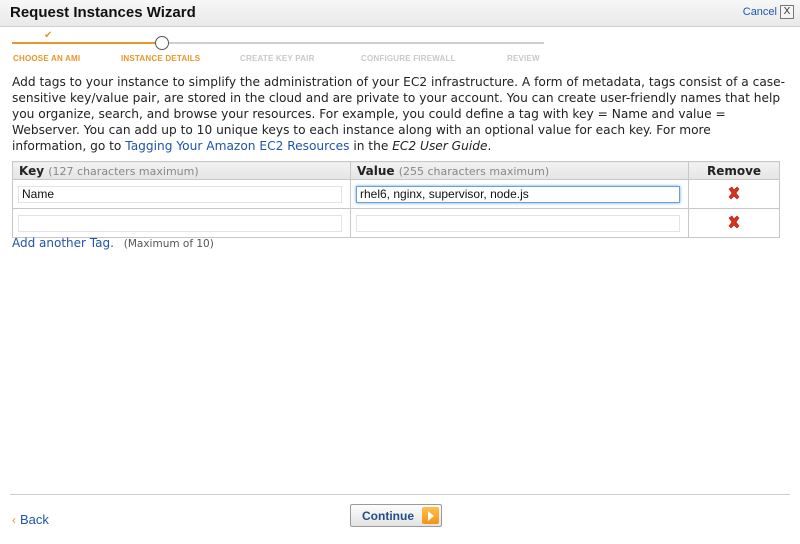 Image resolution: width=800 pixels, height=544 pixels. What do you see at coordinates (440, 146) in the screenshot?
I see `user-guide-title: EC2 User Guide` at bounding box center [440, 146].